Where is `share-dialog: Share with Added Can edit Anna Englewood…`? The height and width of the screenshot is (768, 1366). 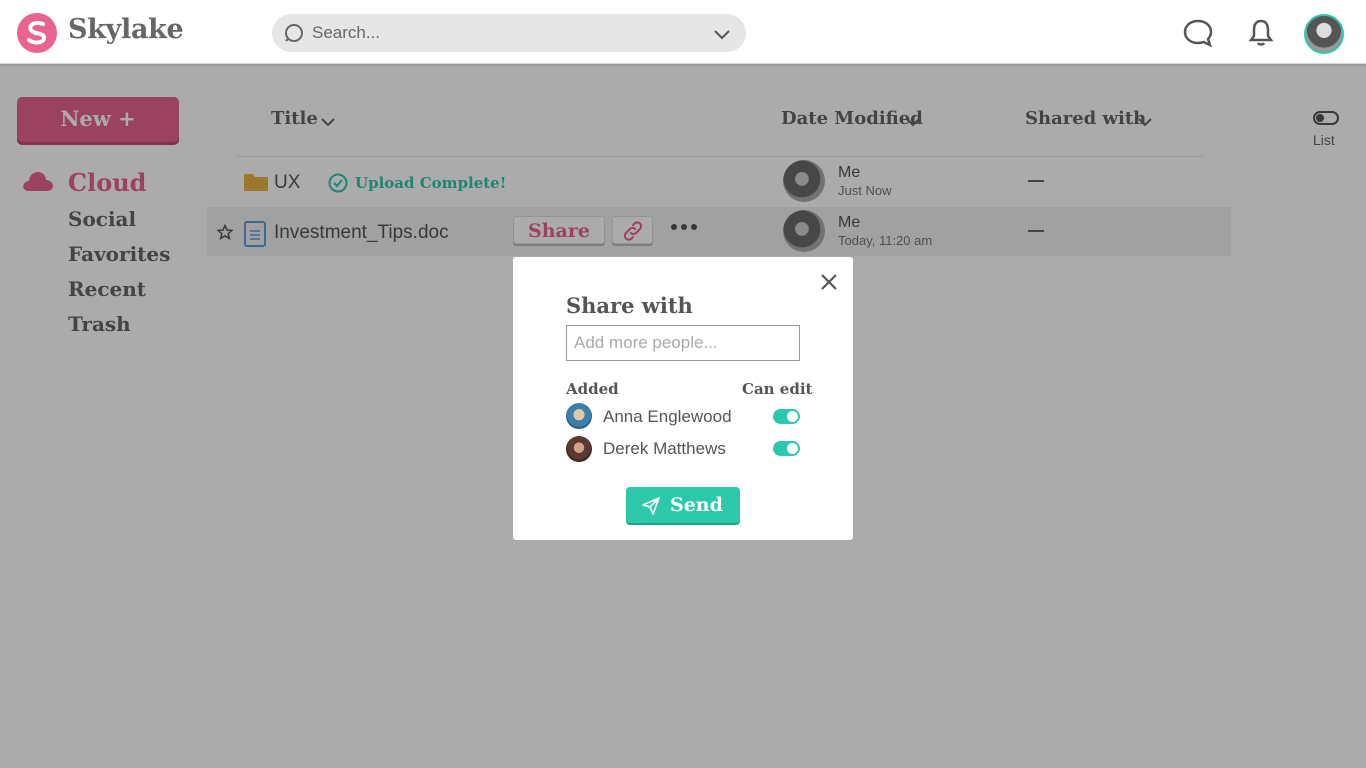
share-dialog: Share with Added Can edit Anna Englewood… is located at coordinates (683, 398).